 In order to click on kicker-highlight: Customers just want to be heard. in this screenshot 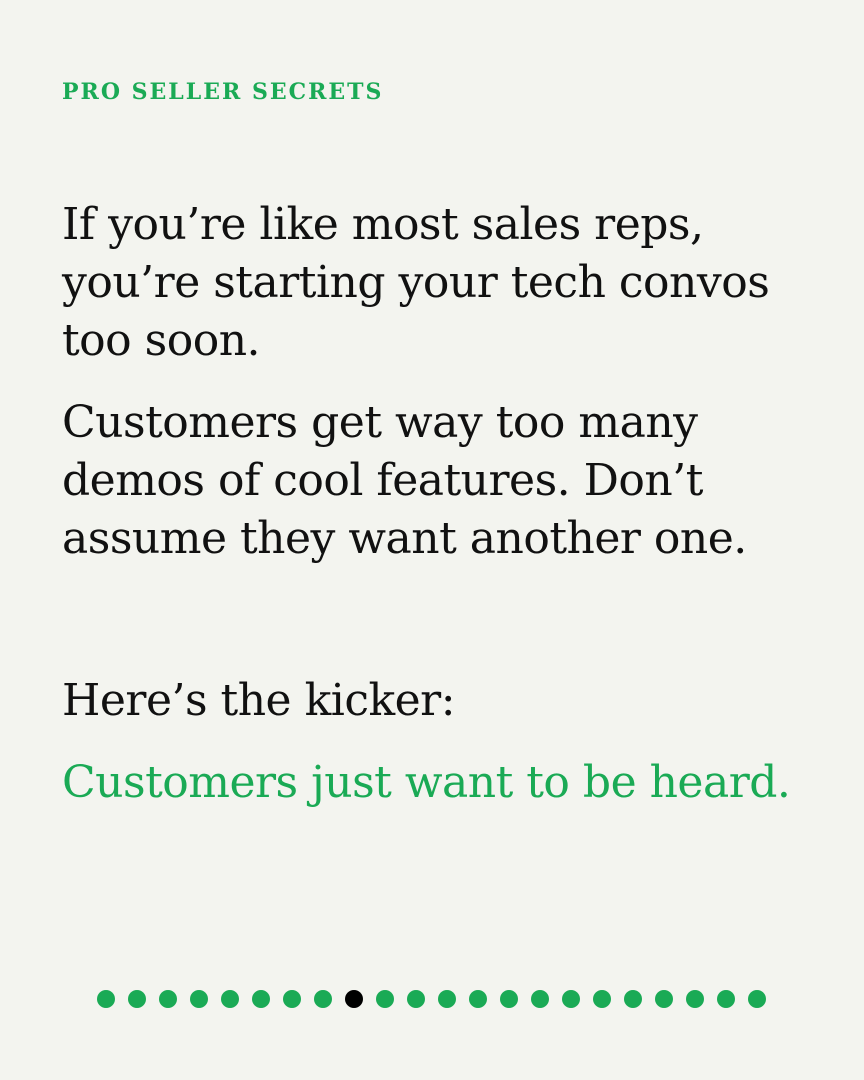, I will do `click(426, 782)`.